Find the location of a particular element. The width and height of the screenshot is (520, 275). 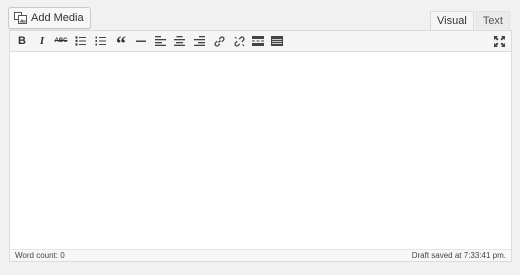

fullscreen-icon is located at coordinates (499, 41).